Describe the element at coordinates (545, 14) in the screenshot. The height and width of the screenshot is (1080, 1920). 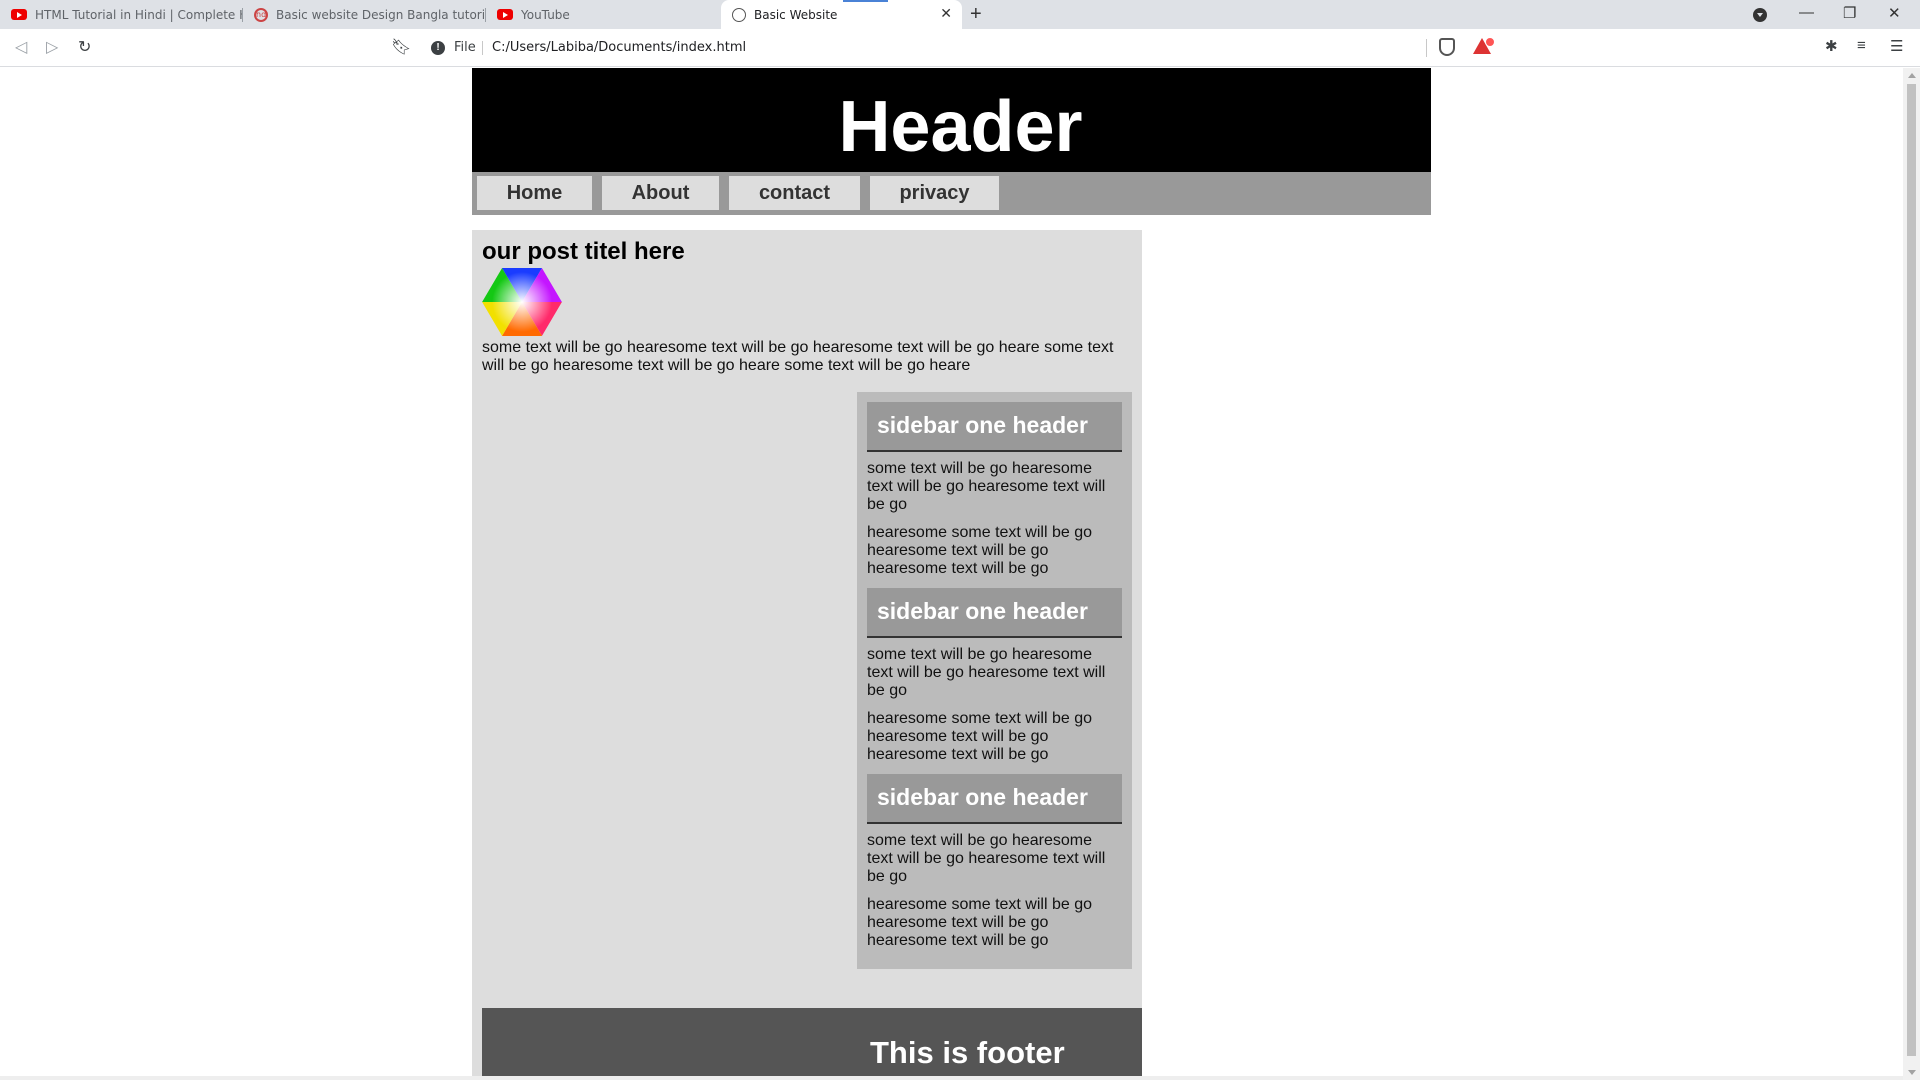
I see `tab-title: YouTube` at that location.